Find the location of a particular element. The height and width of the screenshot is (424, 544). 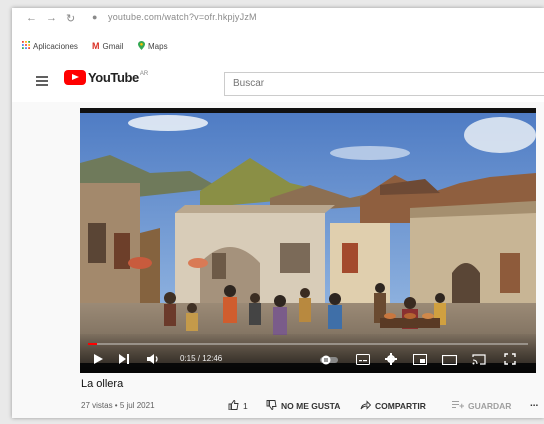

search-input is located at coordinates (383, 83).